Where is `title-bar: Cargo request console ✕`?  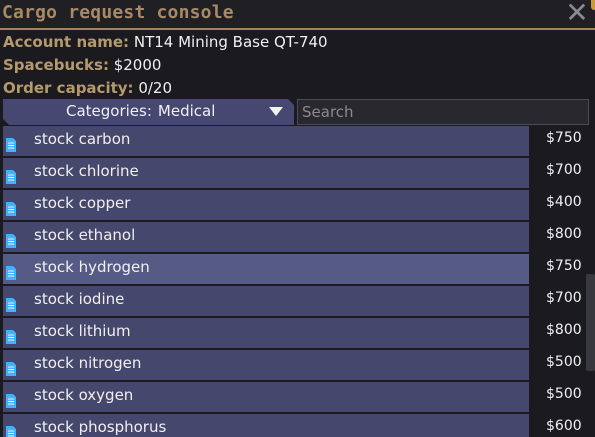 title-bar: Cargo request console ✕ is located at coordinates (297, 15).